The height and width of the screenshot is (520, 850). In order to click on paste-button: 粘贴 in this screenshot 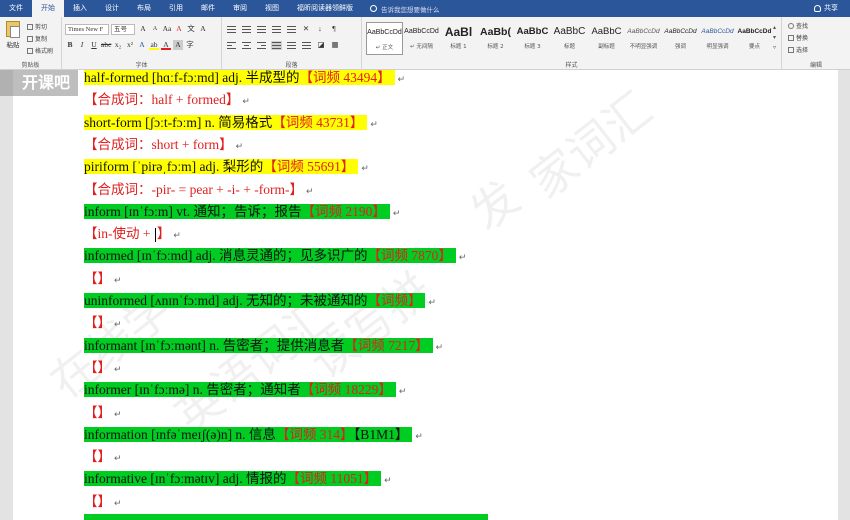, I will do `click(13, 35)`.